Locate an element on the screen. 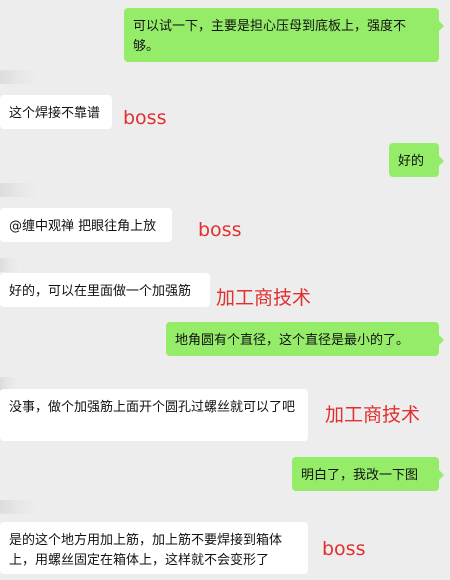  message-bubble-outgoing: 地角圆有个直径，这个直径是最小的了。 is located at coordinates (305, 339).